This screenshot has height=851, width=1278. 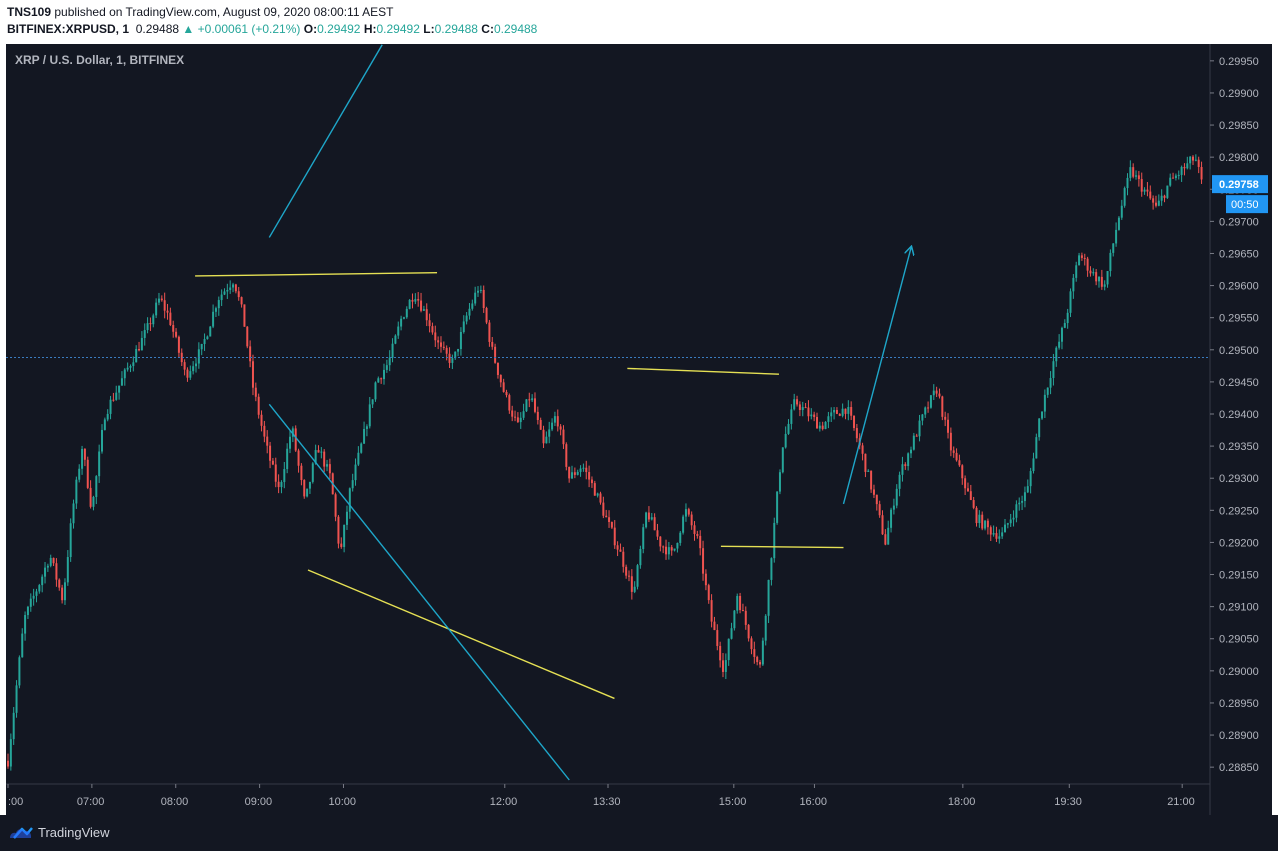 What do you see at coordinates (782, 547) in the screenshot?
I see `support-line-right` at bounding box center [782, 547].